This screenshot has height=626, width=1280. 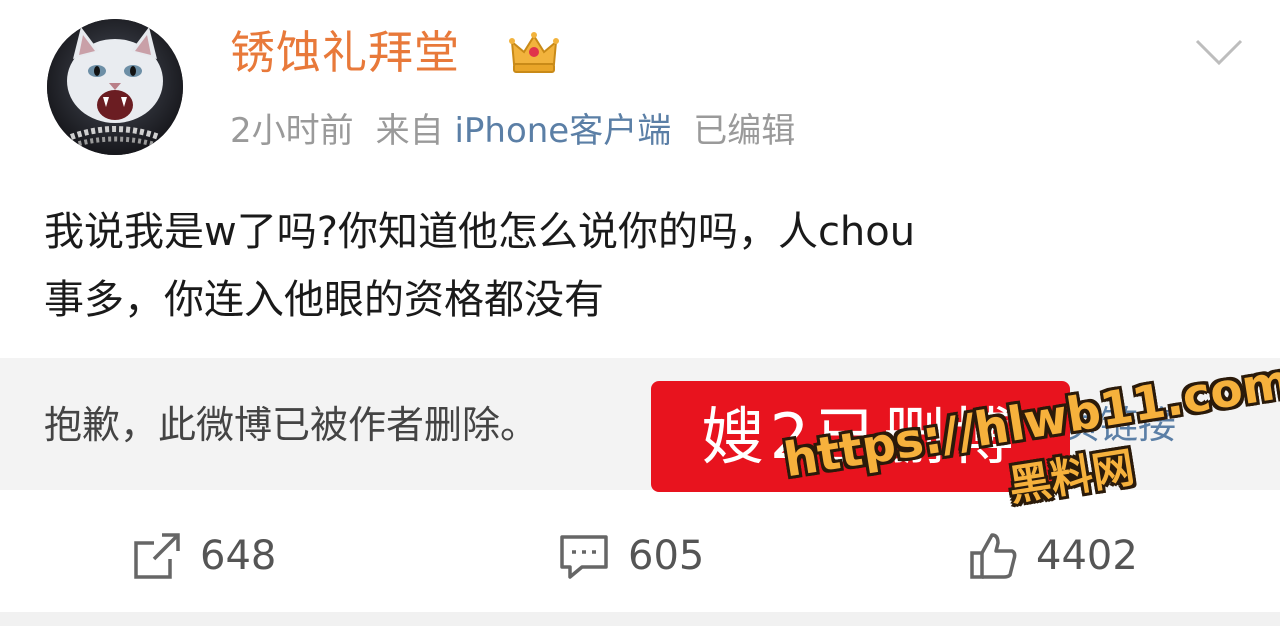 I want to click on like-icon, so click(x=993, y=556).